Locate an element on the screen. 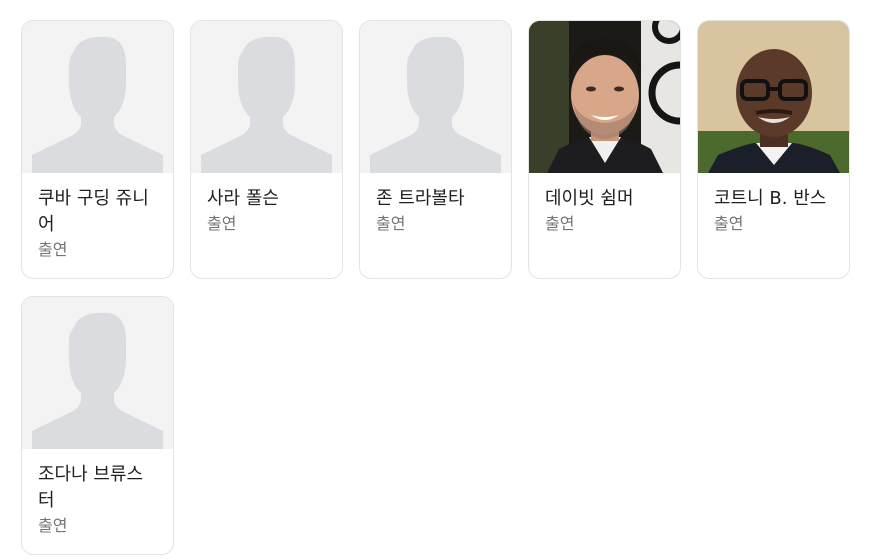  cast-card: 조다나 브류스터 출연 is located at coordinates (97, 425).